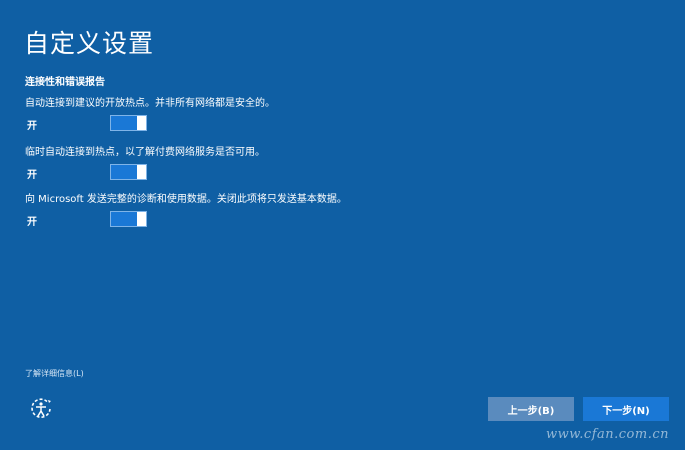  I want to click on setting-description: 临时自动连接到热点，以了解付费网络服务是否可用。, so click(145, 152).